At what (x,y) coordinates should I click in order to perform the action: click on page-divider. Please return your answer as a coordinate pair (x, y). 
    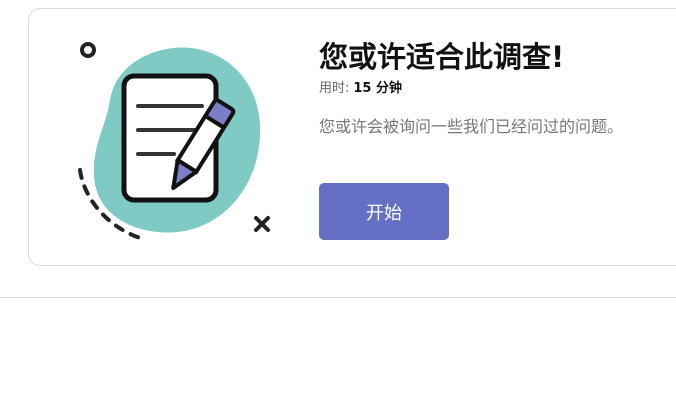
    Looking at the image, I should click on (338, 297).